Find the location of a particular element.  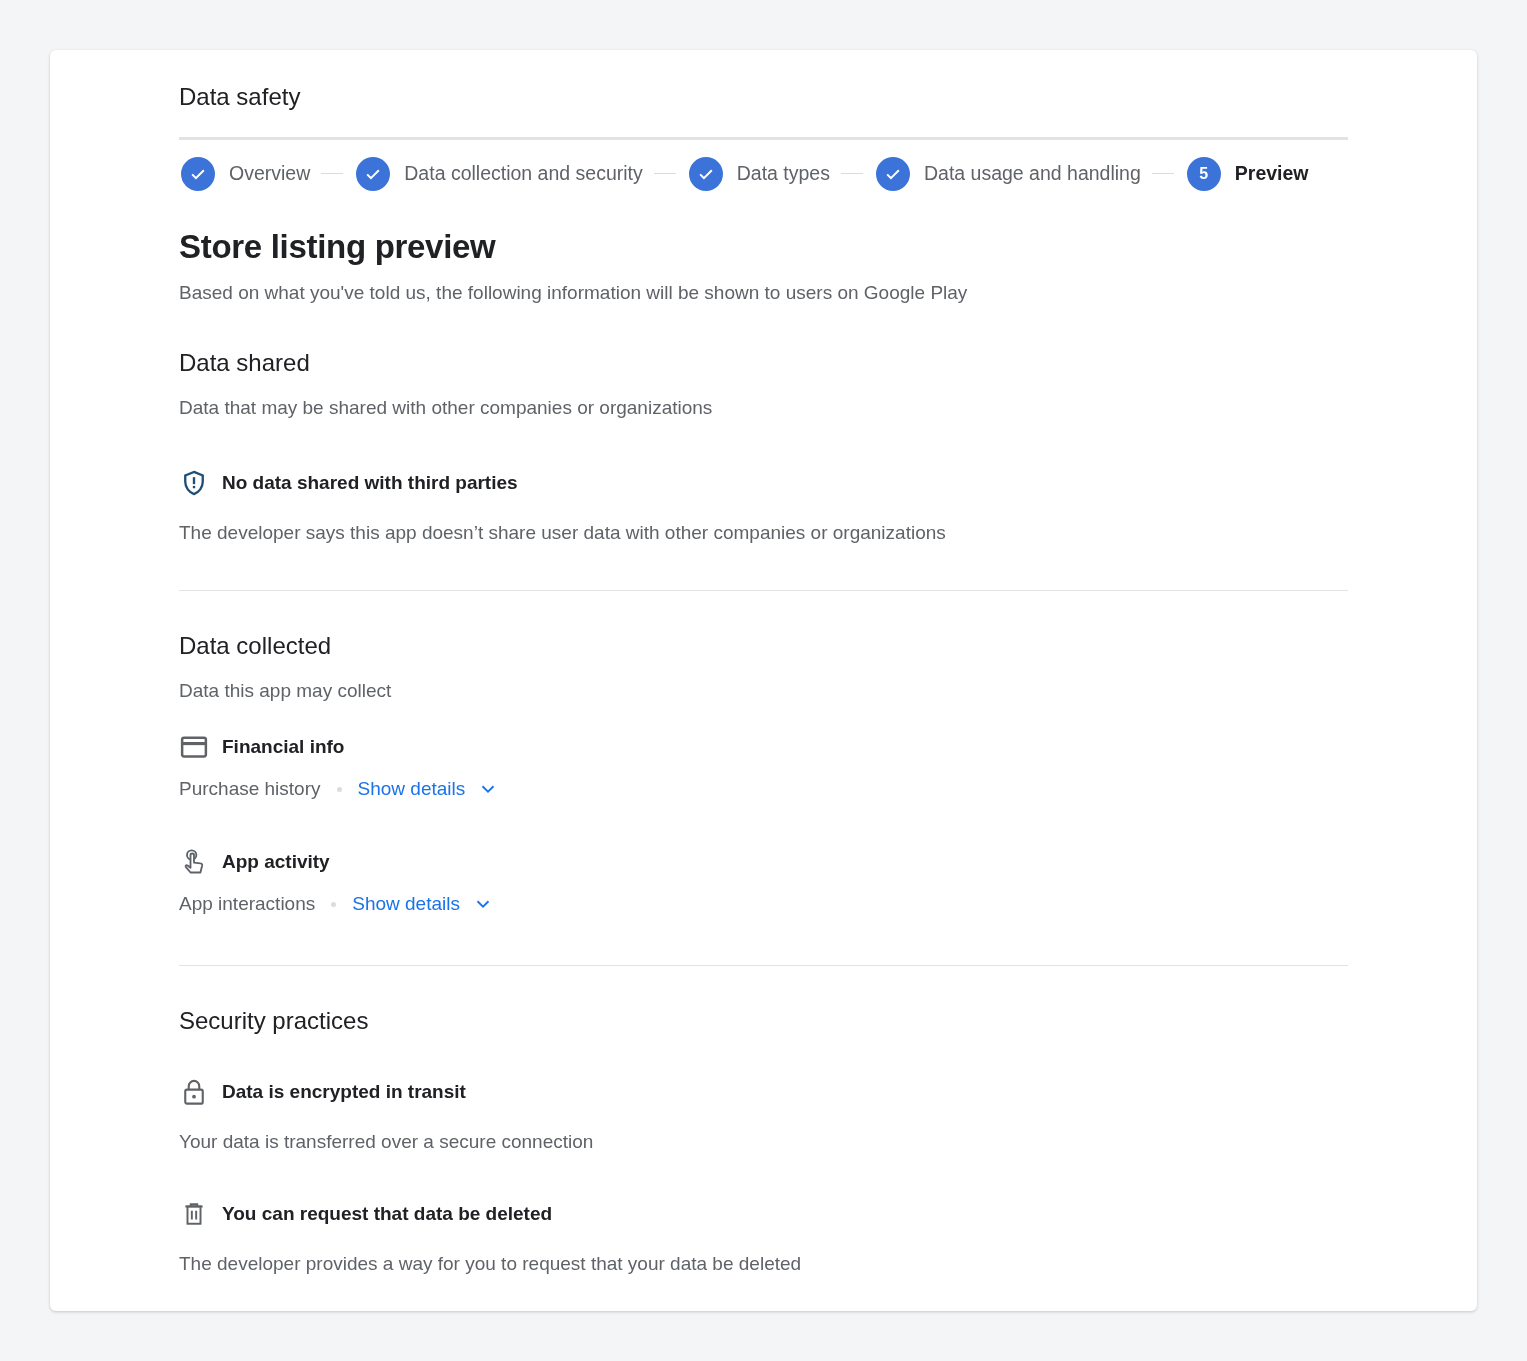

step-tab: Data types is located at coordinates (758, 173).